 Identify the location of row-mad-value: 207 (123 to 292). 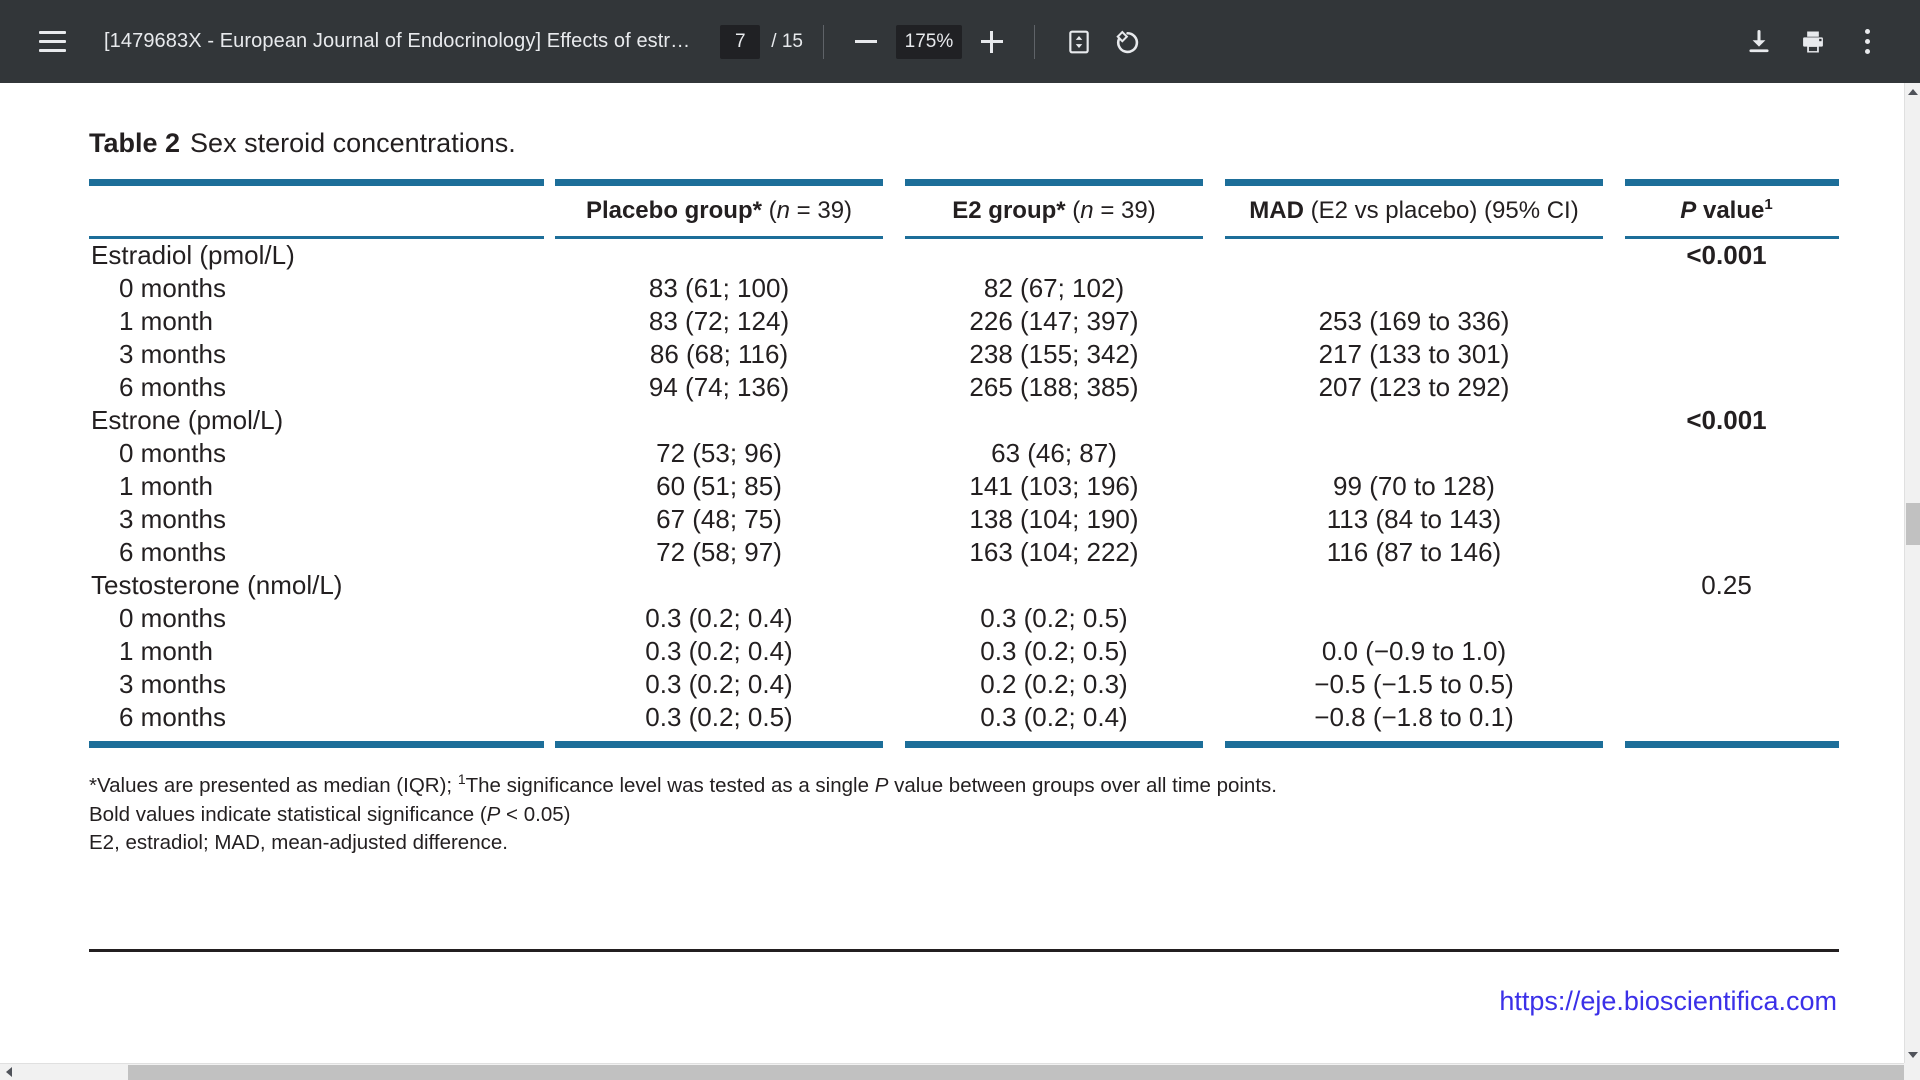
(1414, 387).